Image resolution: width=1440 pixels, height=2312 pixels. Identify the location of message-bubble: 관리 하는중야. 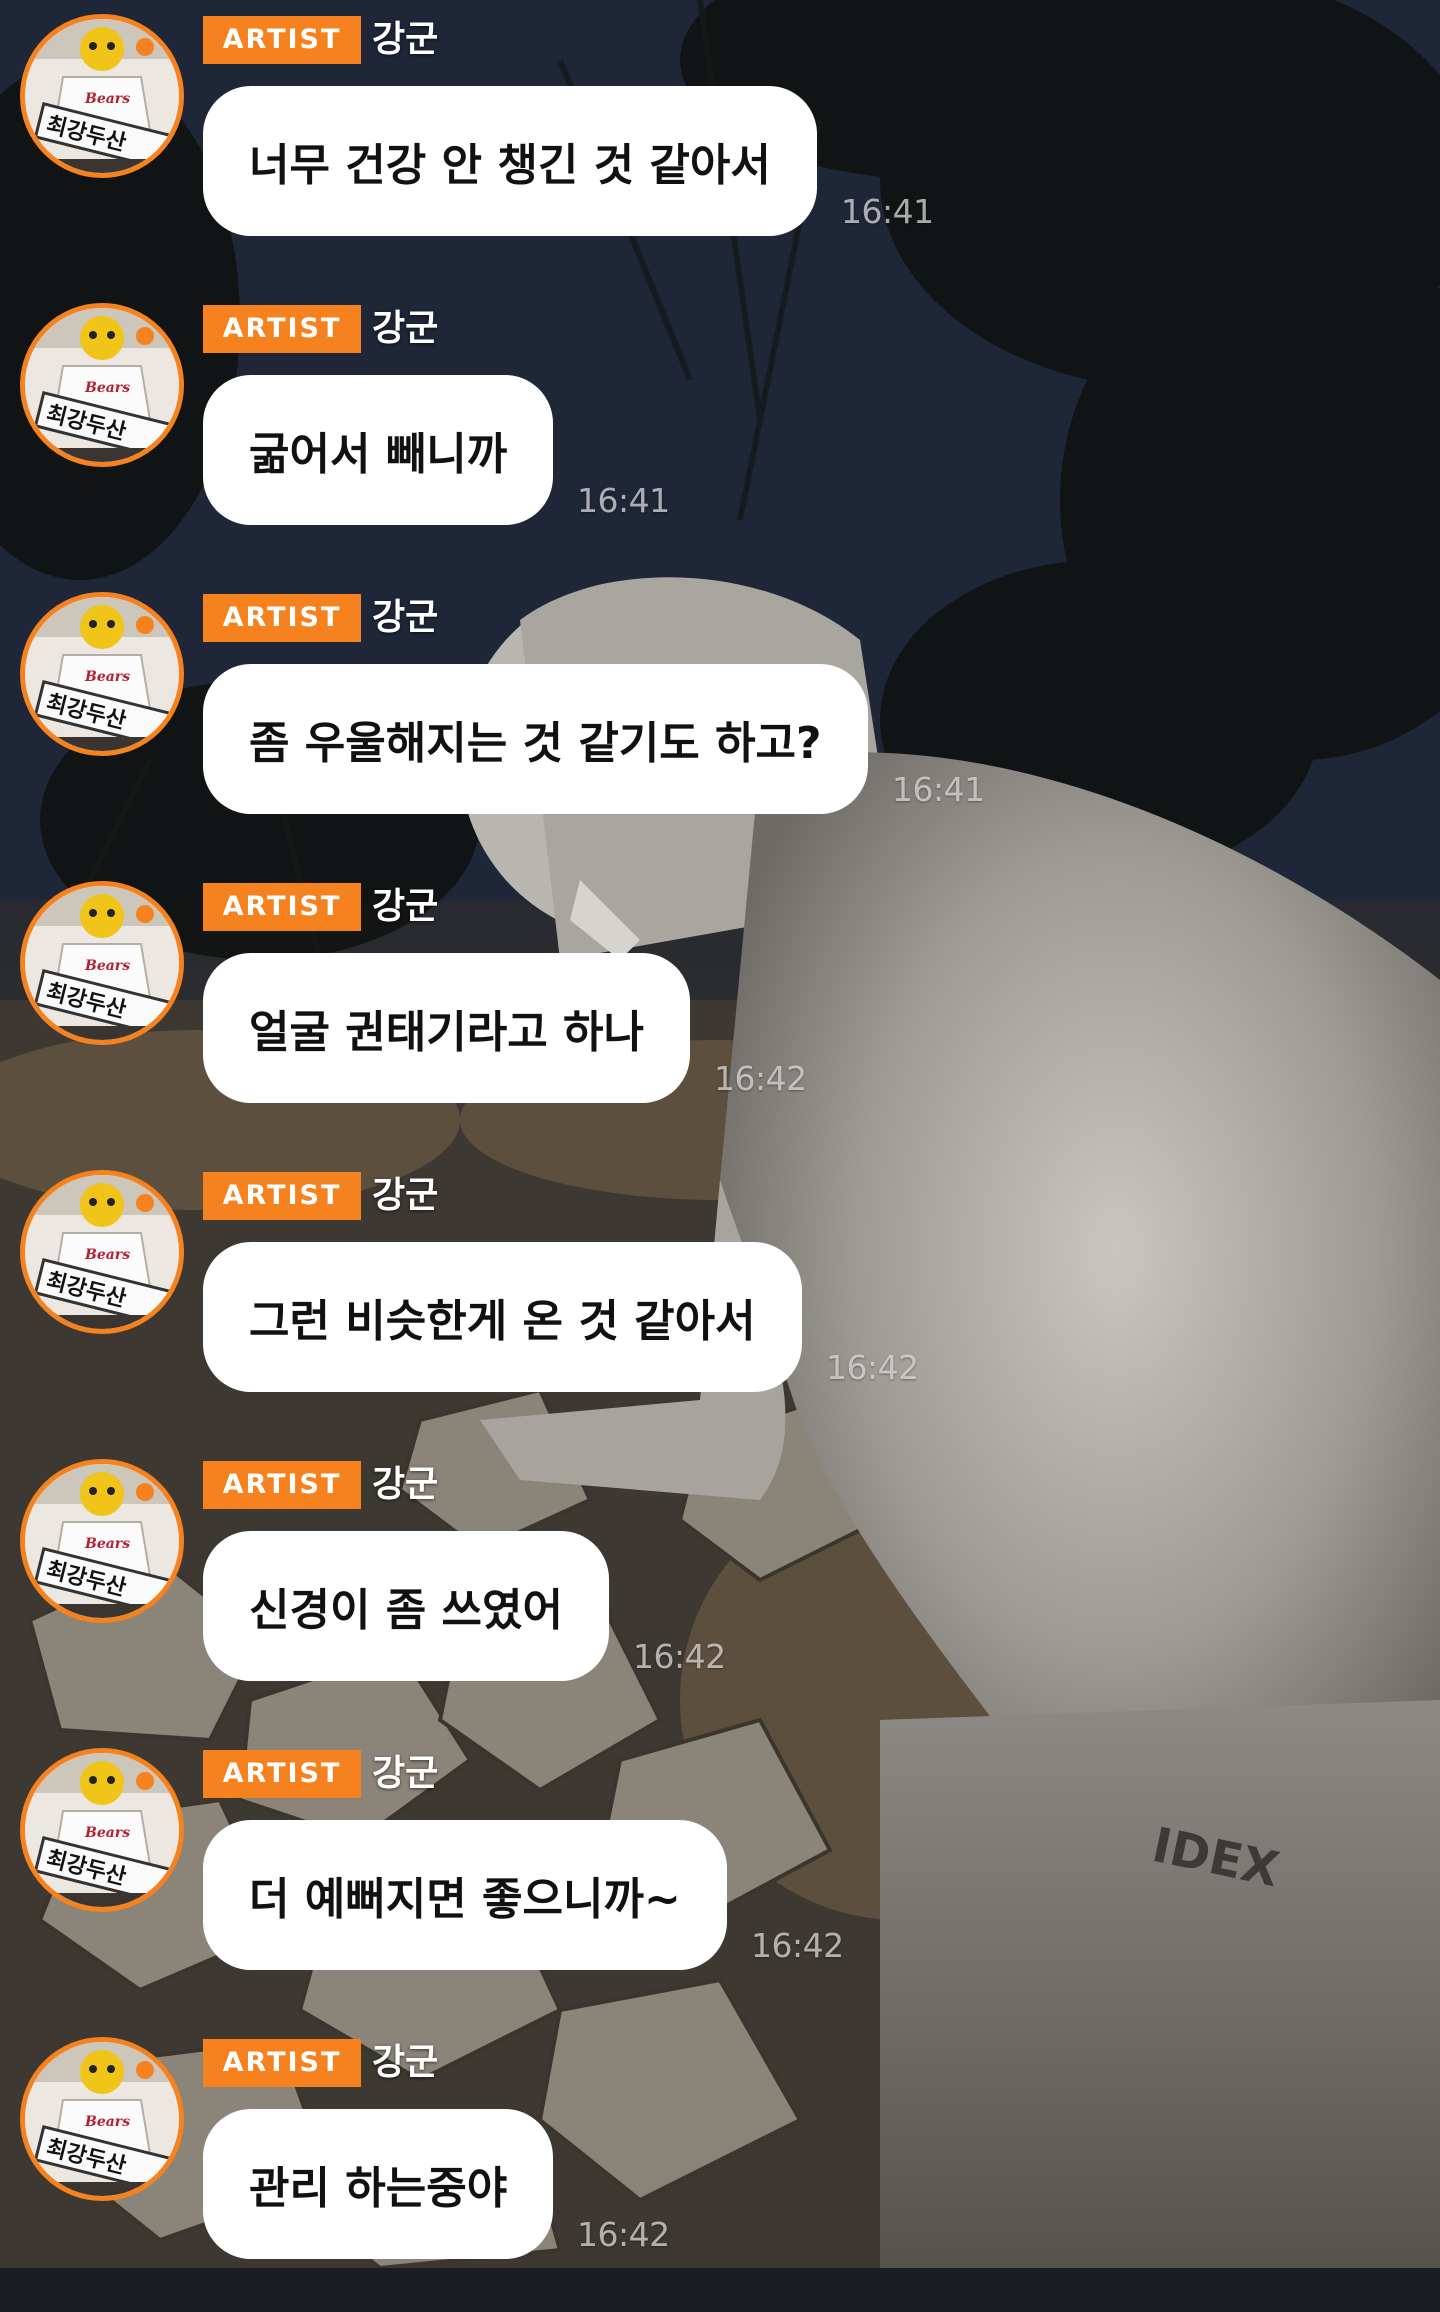
(378, 2184).